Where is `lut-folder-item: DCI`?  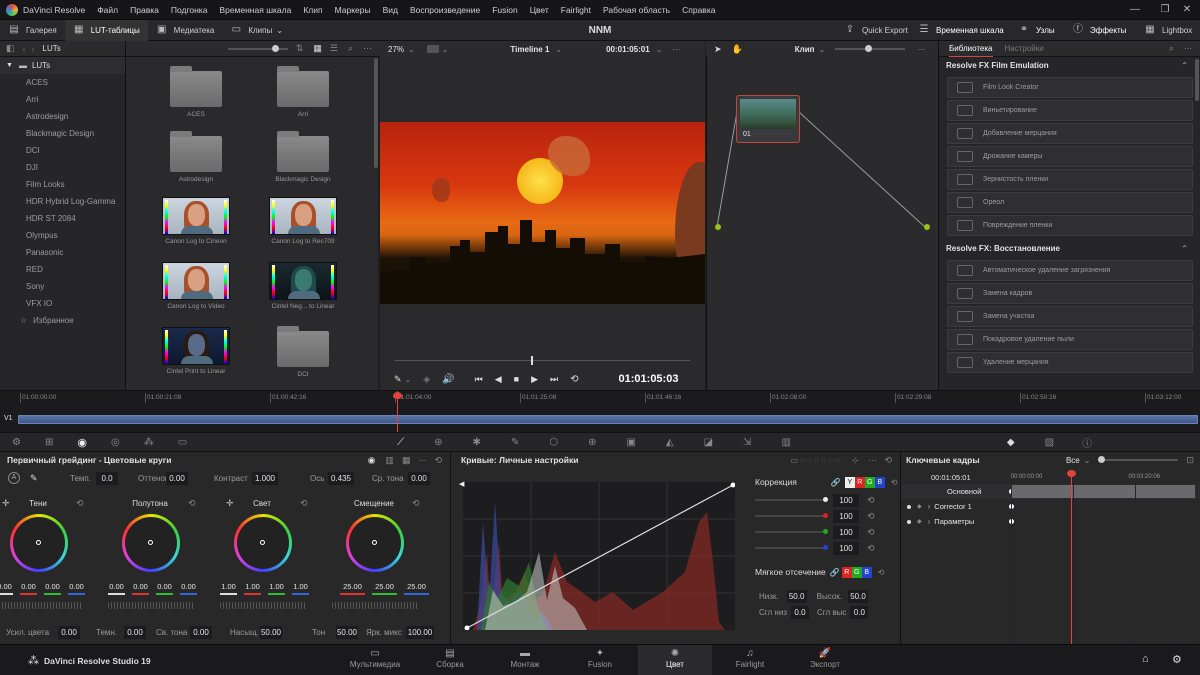 lut-folder-item: DCI is located at coordinates (62, 150).